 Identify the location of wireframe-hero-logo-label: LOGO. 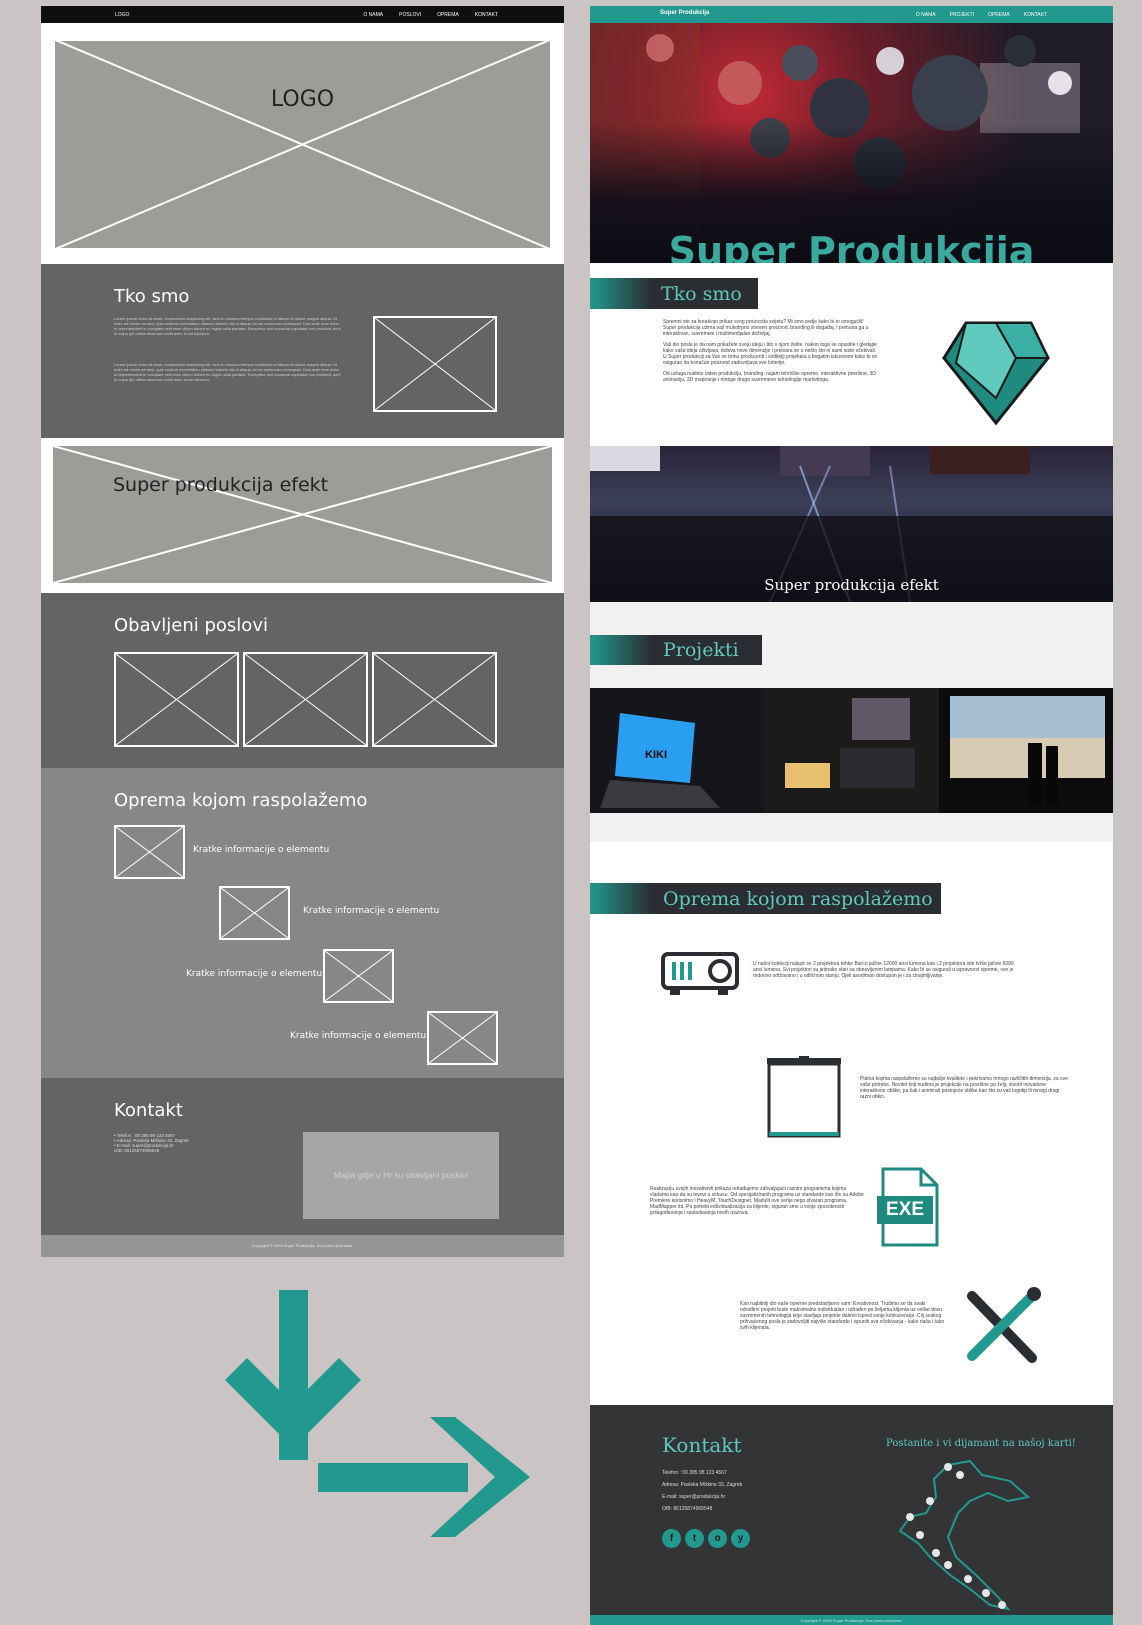
(302, 99).